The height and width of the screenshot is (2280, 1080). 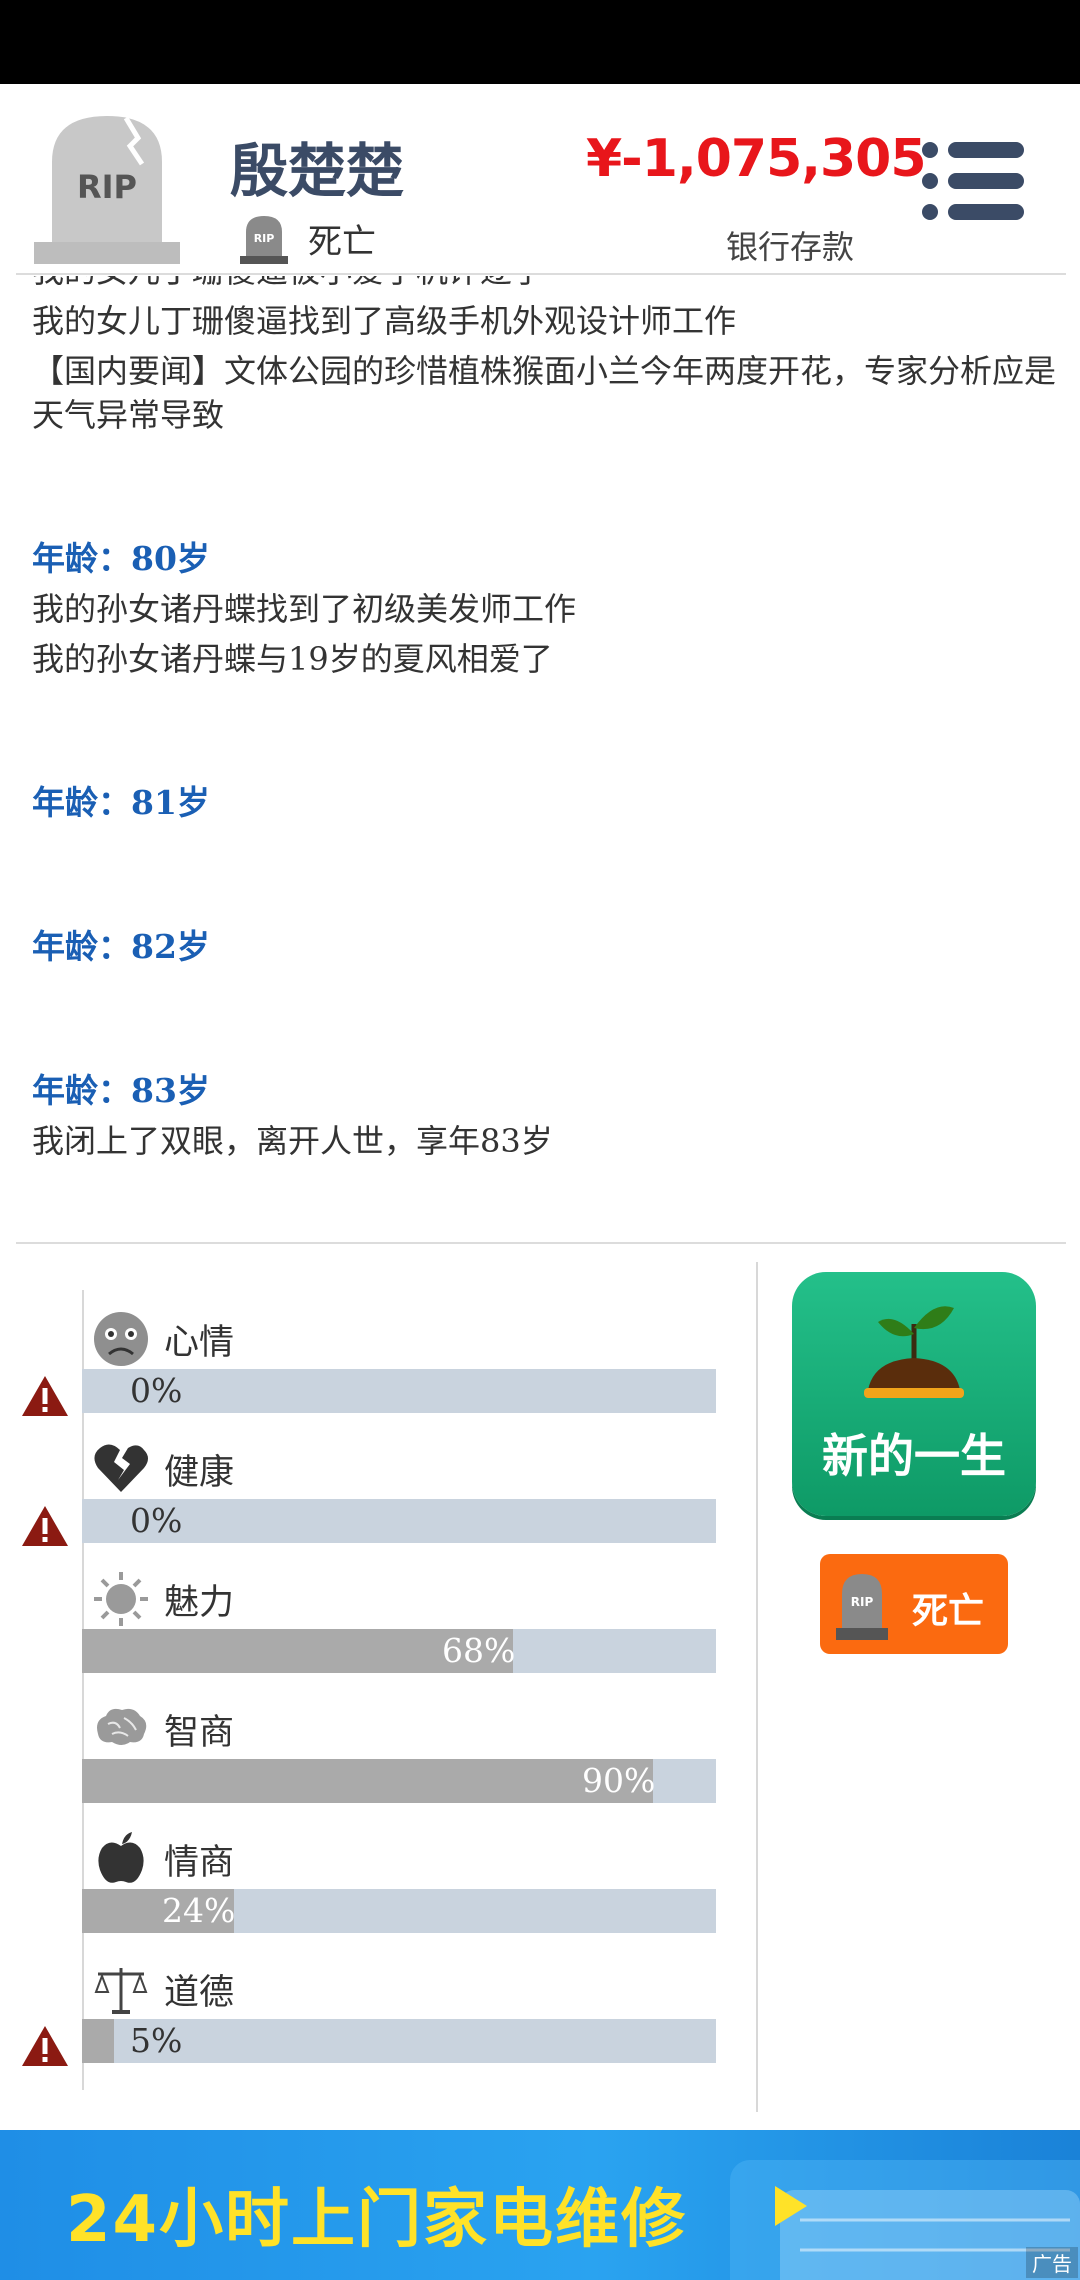 I want to click on stat-charm: 魅力 68%, so click(x=380, y=1635).